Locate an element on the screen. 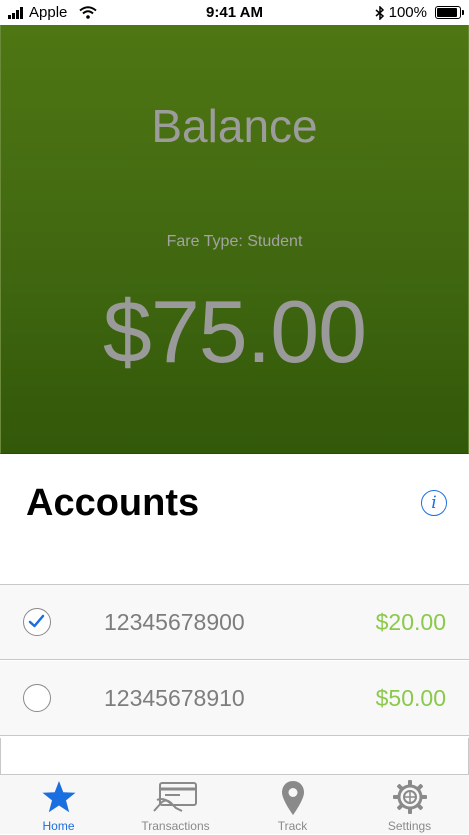 The width and height of the screenshot is (469, 835). info-icon: i is located at coordinates (434, 503).